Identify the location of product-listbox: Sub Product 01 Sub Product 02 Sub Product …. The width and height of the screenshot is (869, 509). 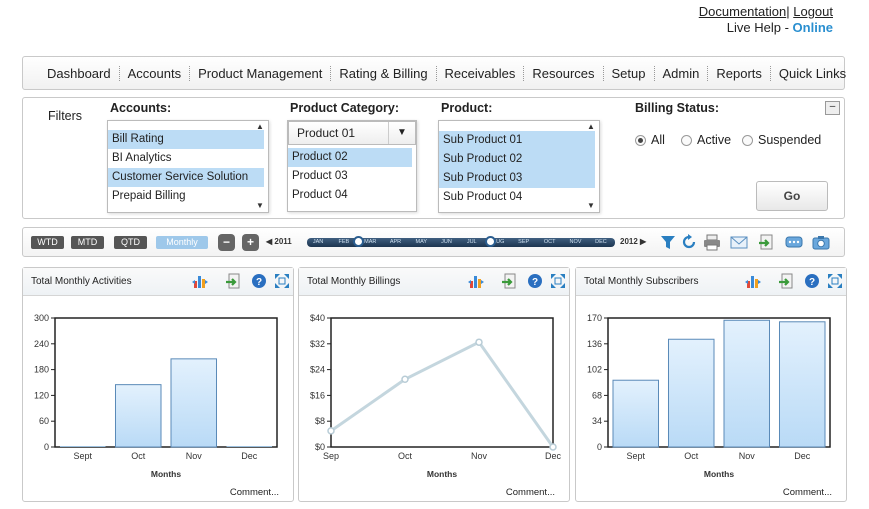
(519, 166).